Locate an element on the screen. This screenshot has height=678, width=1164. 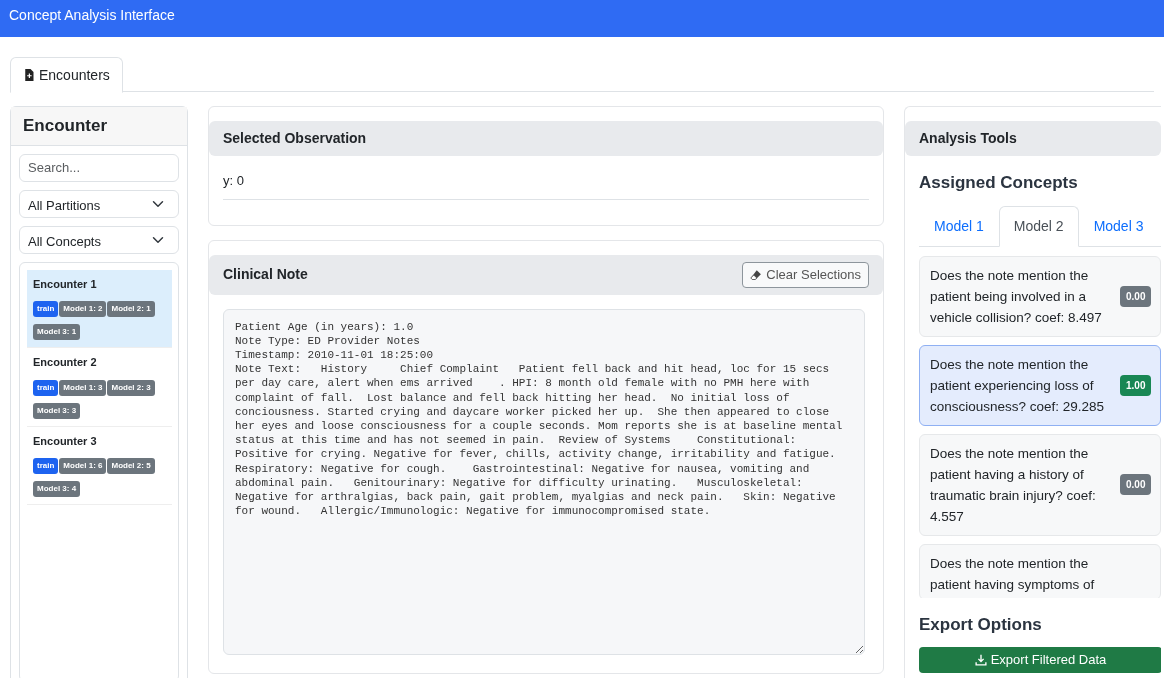
concept-text: Does the note mention the patient experiencing loss of consciousness? coef: 29.285 is located at coordinates (1018, 385).